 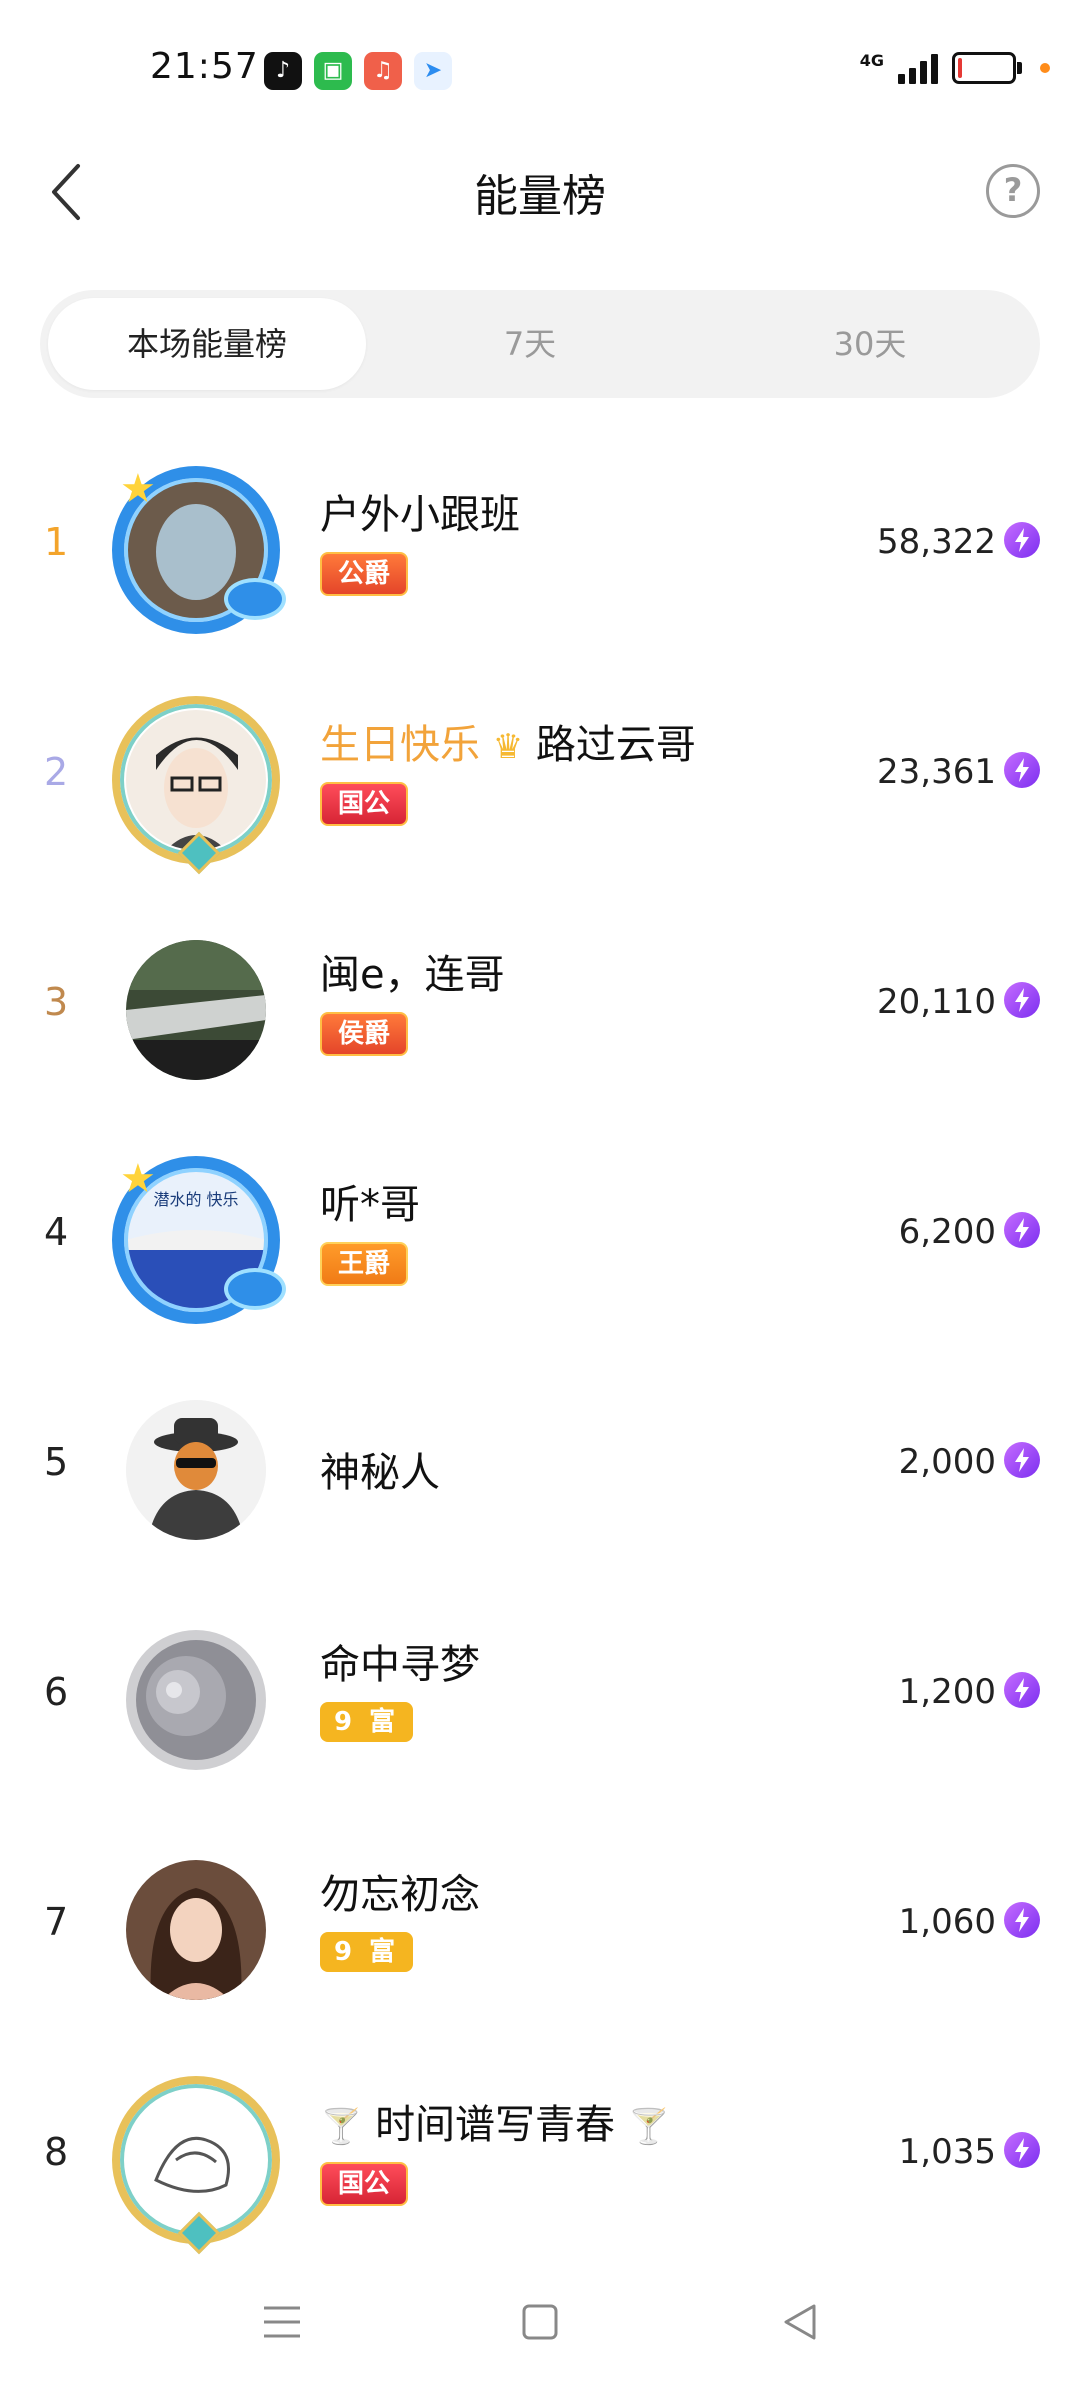 What do you see at coordinates (947, 1922) in the screenshot?
I see `energy-score: 1,060` at bounding box center [947, 1922].